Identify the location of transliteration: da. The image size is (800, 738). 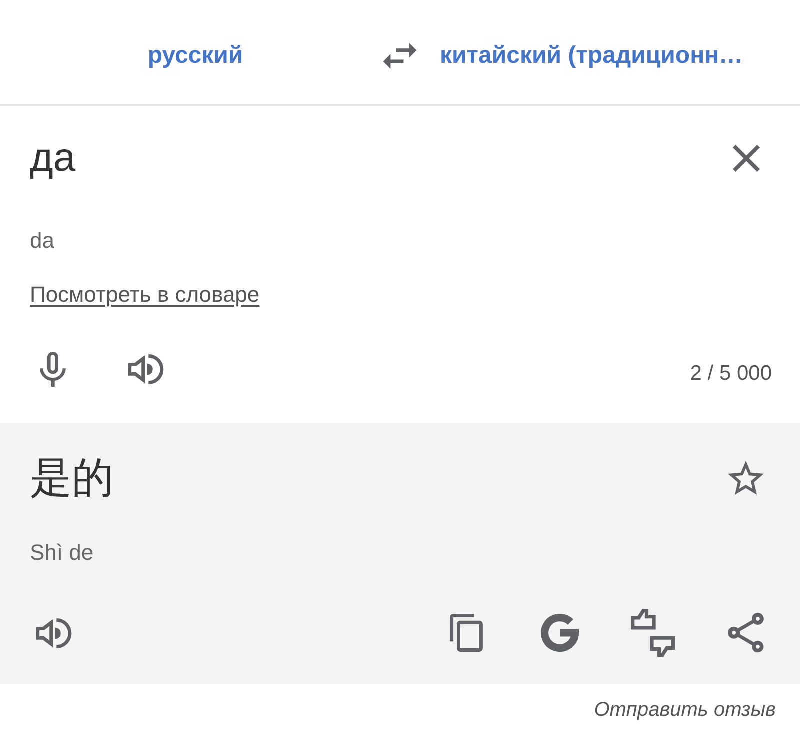
(42, 241).